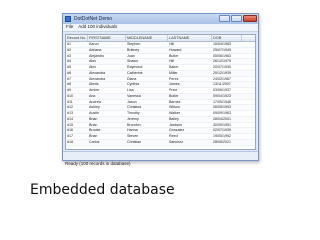 The height and width of the screenshot is (240, 320). Describe the element at coordinates (98, 163) in the screenshot. I see `status-text: Ready (100 records in database)` at that location.